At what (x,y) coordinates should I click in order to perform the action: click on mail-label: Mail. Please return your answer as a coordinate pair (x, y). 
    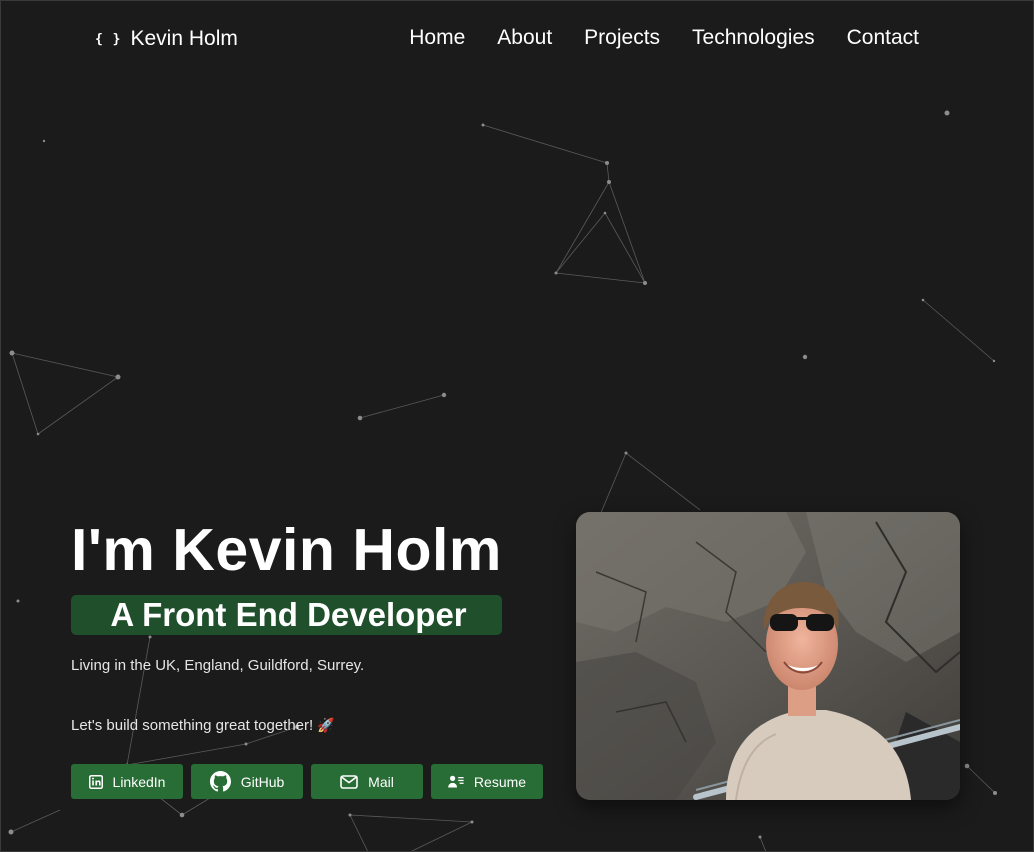
    Looking at the image, I should click on (381, 781).